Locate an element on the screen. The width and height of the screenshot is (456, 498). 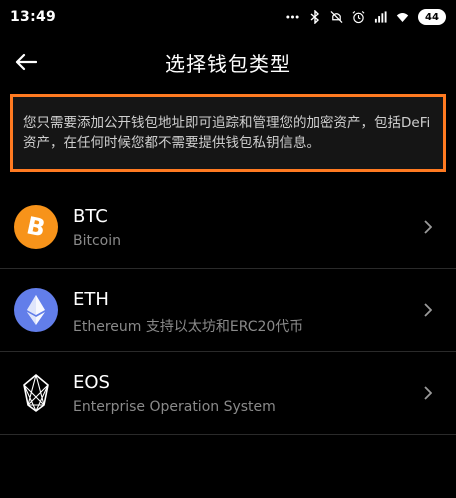
ethereum-icon is located at coordinates (36, 310).